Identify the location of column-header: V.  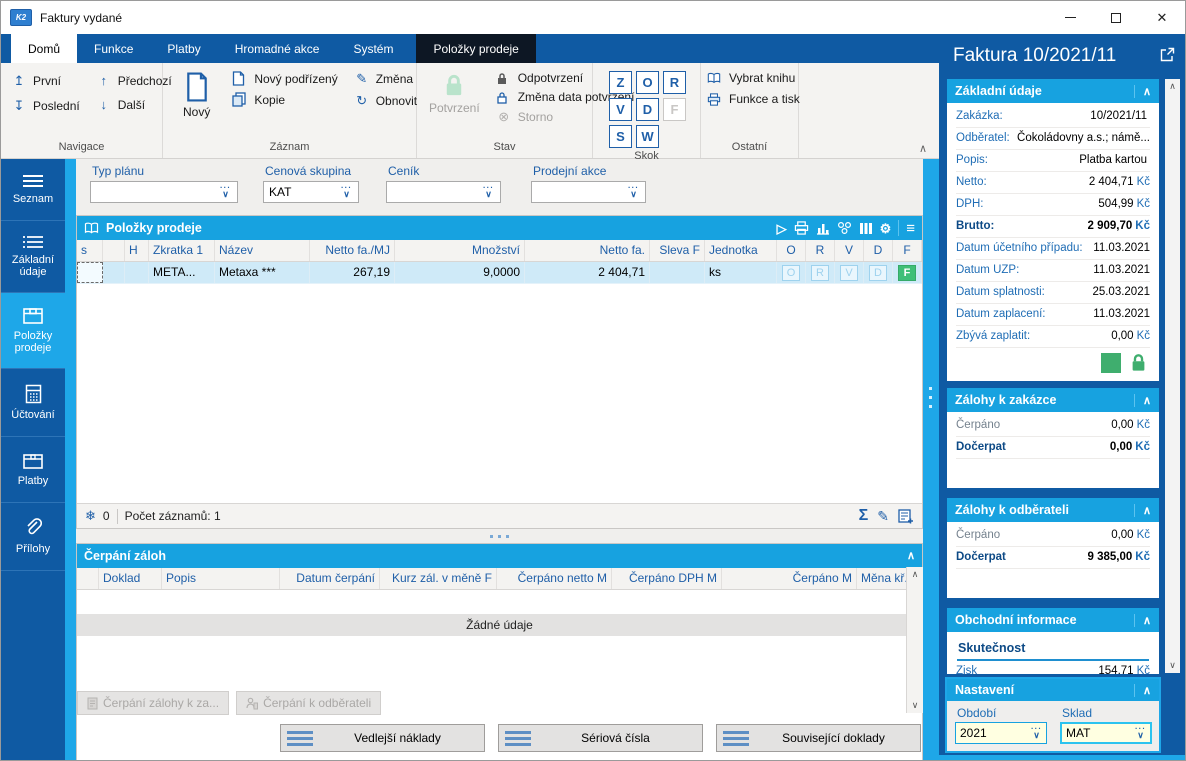
(849, 250).